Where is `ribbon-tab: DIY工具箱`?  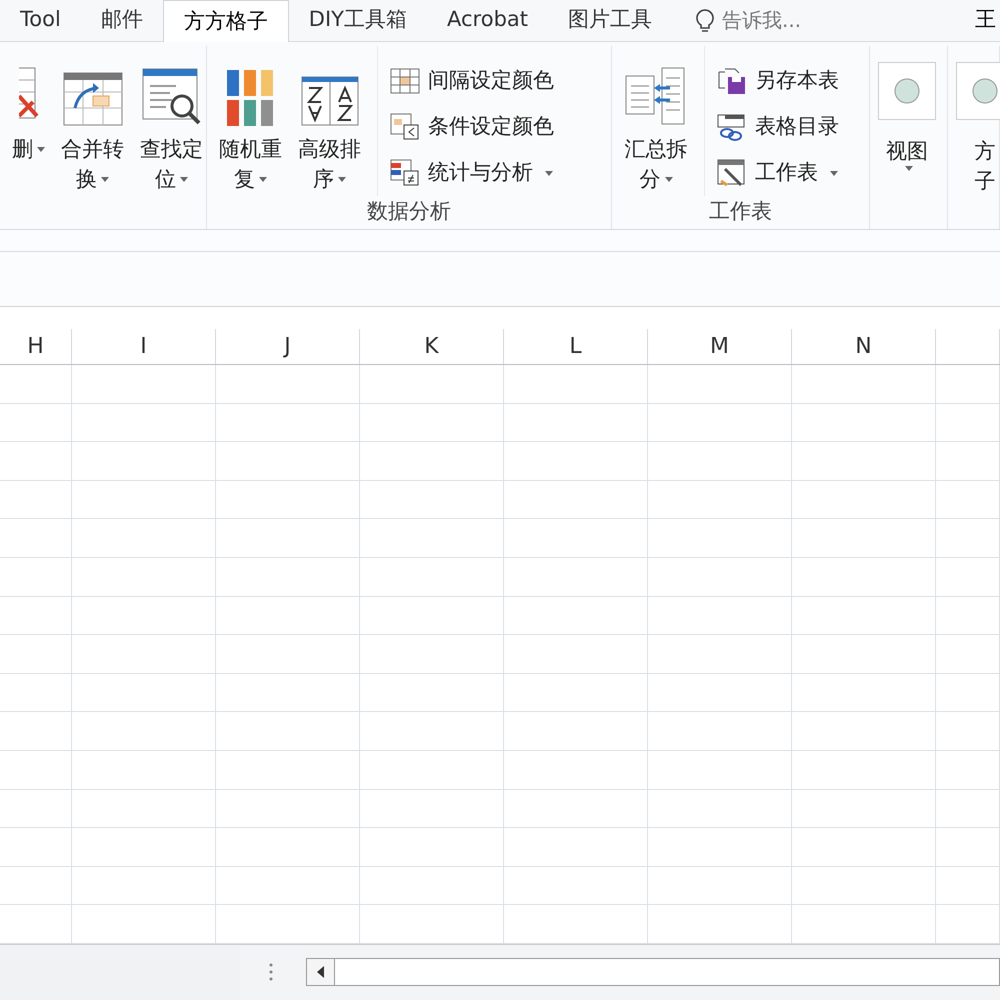 ribbon-tab: DIY工具箱 is located at coordinates (357, 20).